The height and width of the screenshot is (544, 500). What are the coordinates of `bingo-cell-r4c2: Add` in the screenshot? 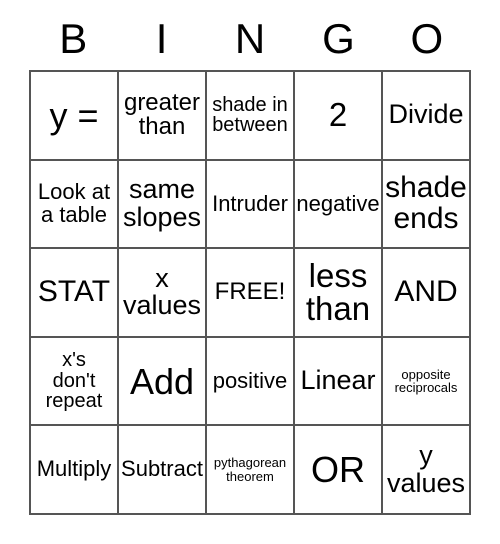 It's located at (163, 382).